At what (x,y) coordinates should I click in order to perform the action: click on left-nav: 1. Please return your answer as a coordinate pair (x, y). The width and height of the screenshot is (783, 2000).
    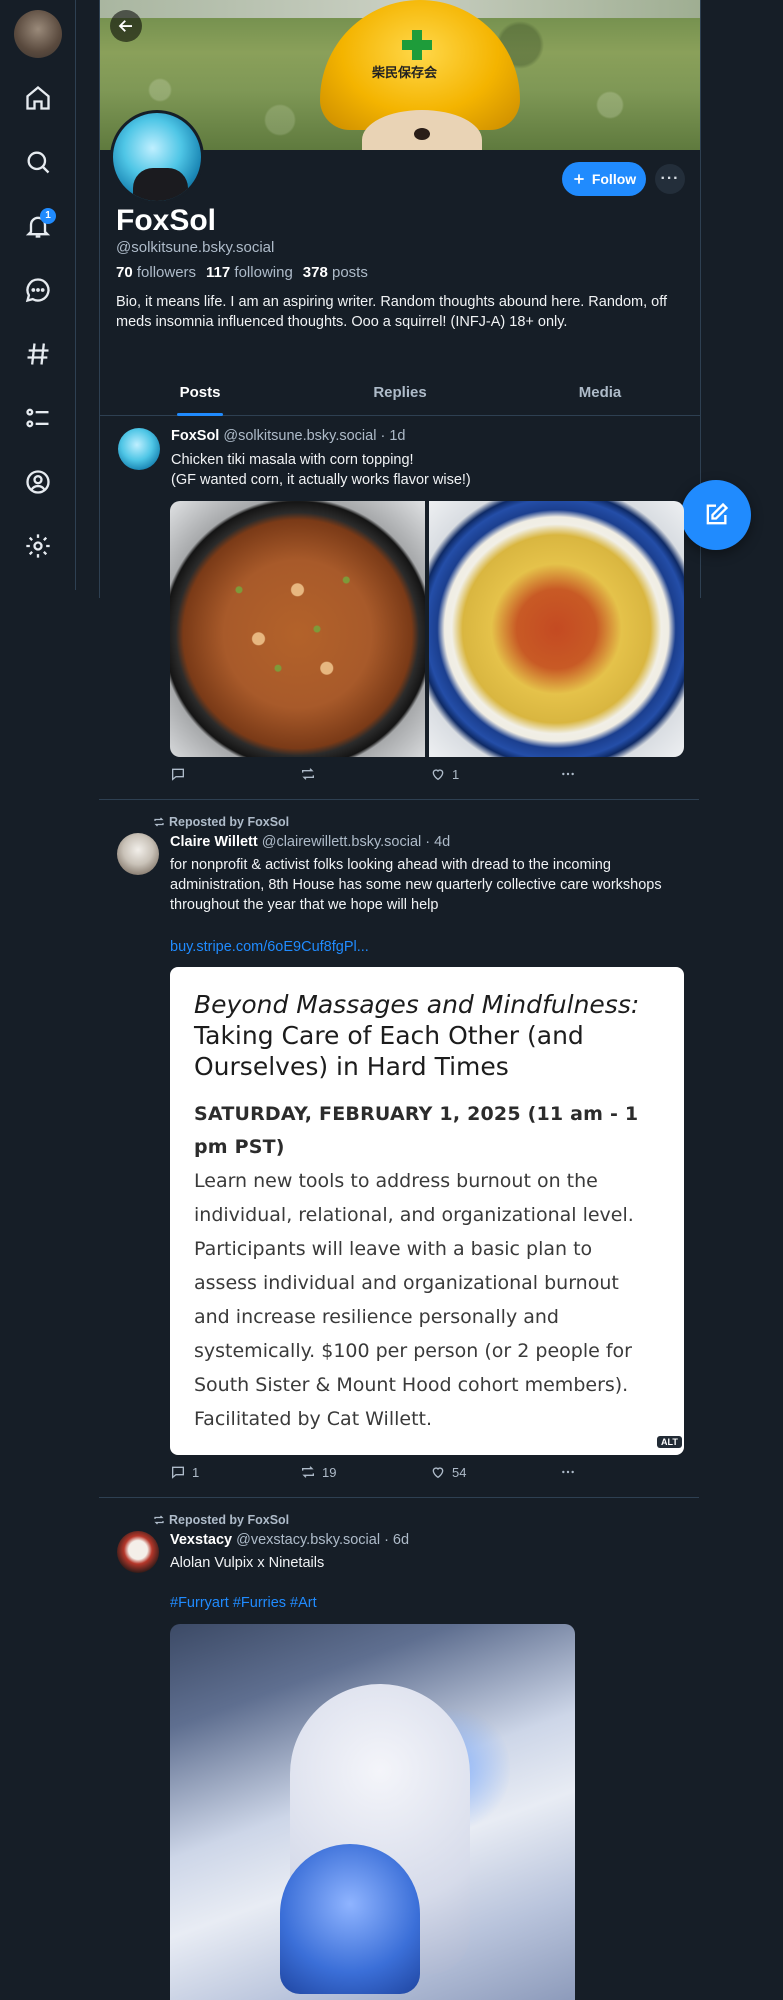
    Looking at the image, I should click on (38, 295).